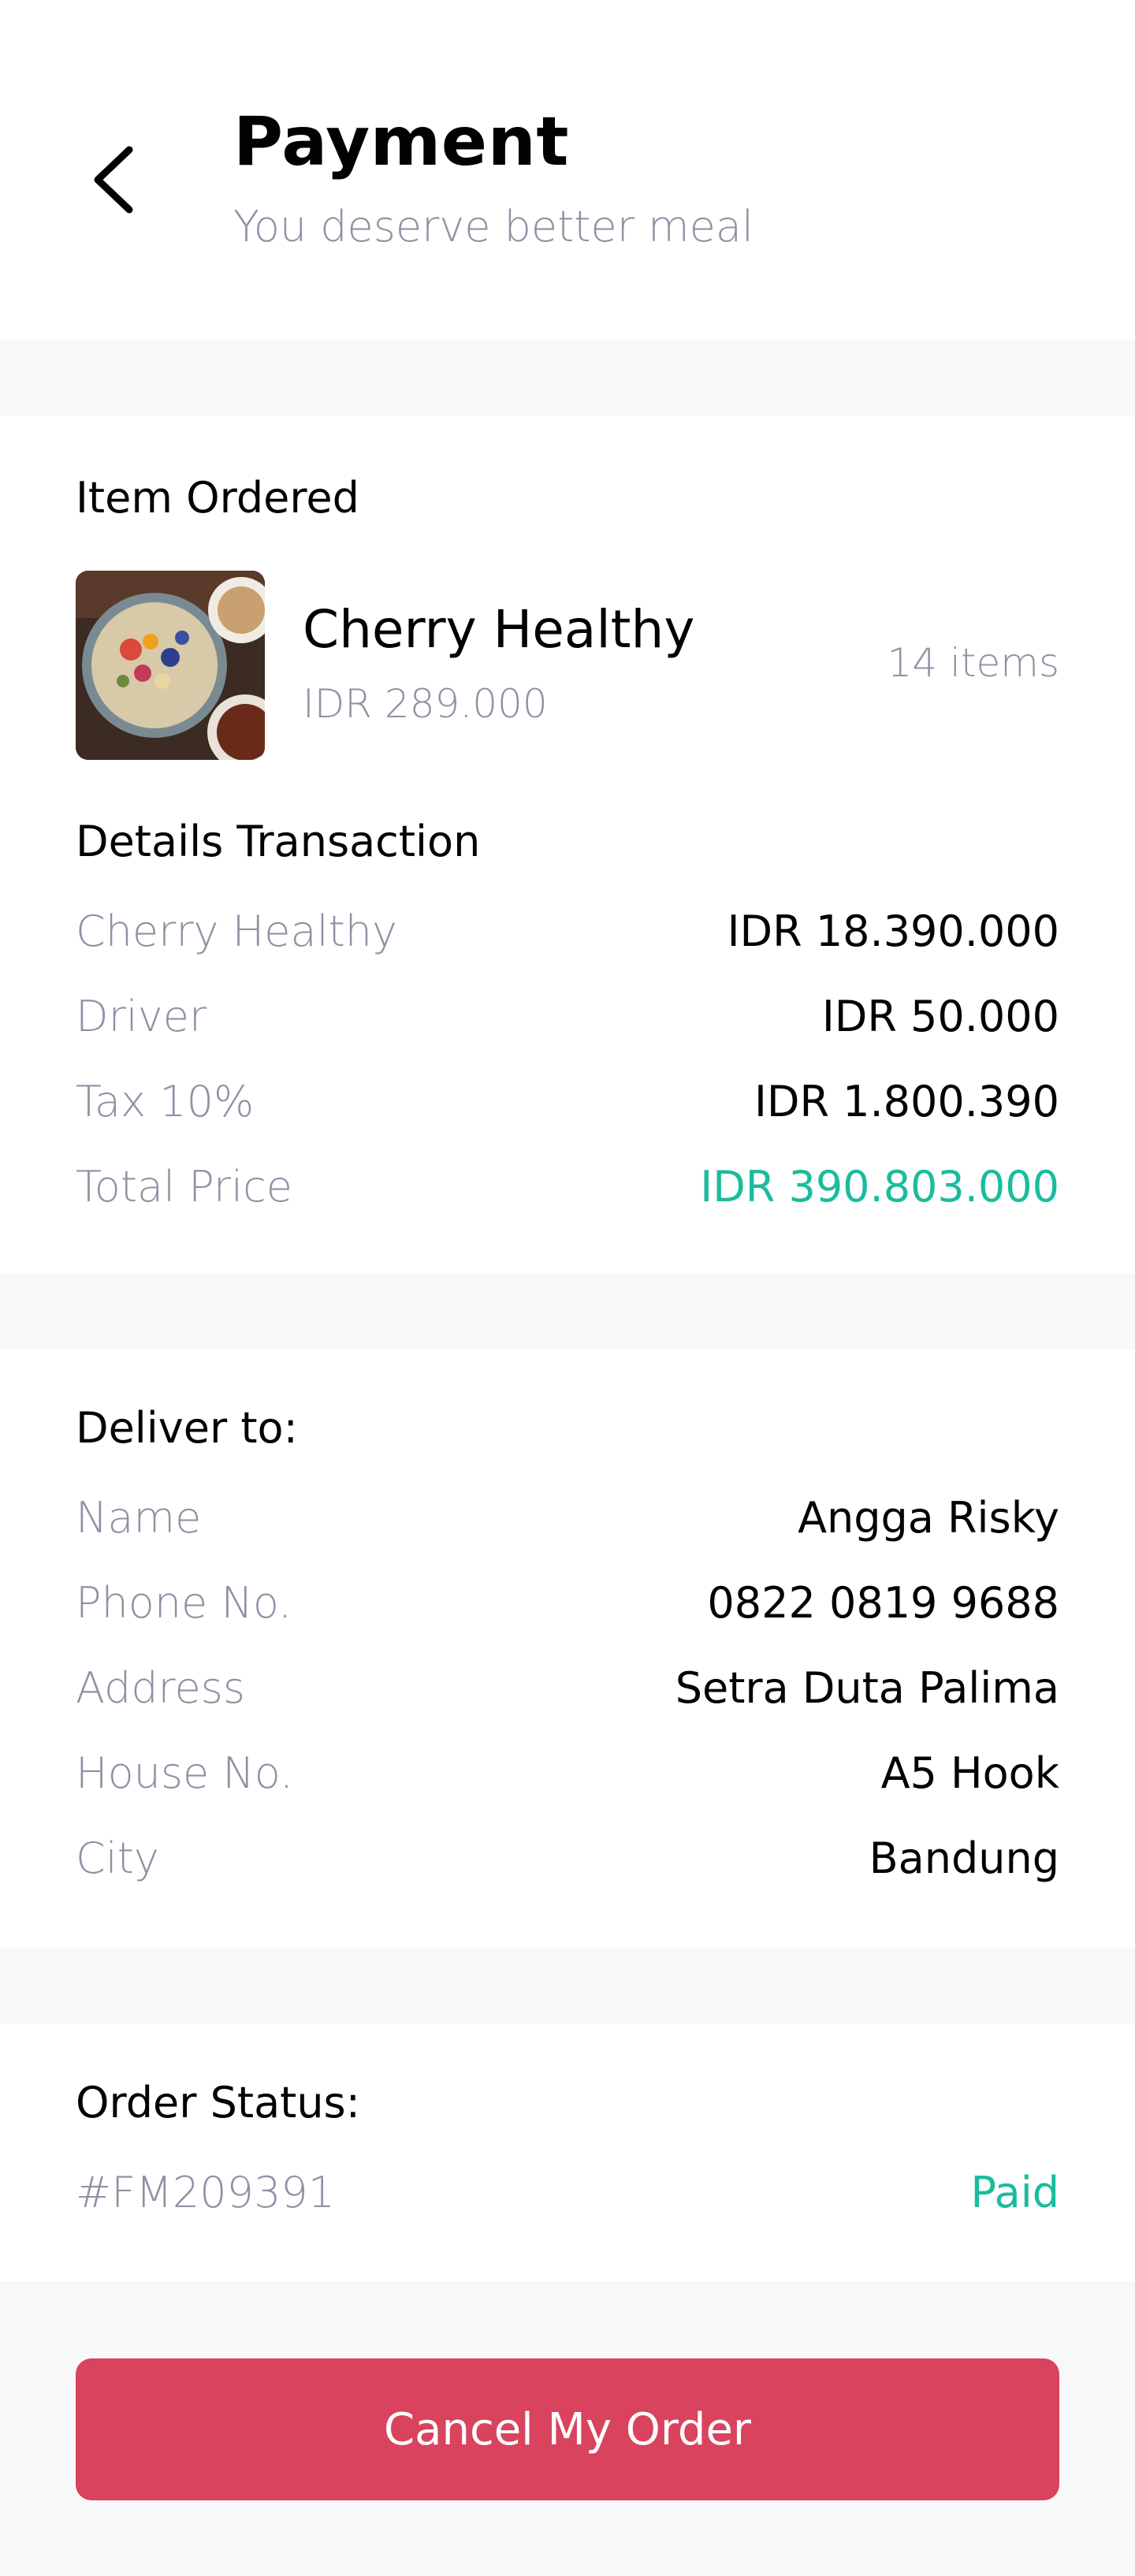 Image resolution: width=1135 pixels, height=2576 pixels. Describe the element at coordinates (139, 1518) in the screenshot. I see `deliver-row-label: Name` at that location.